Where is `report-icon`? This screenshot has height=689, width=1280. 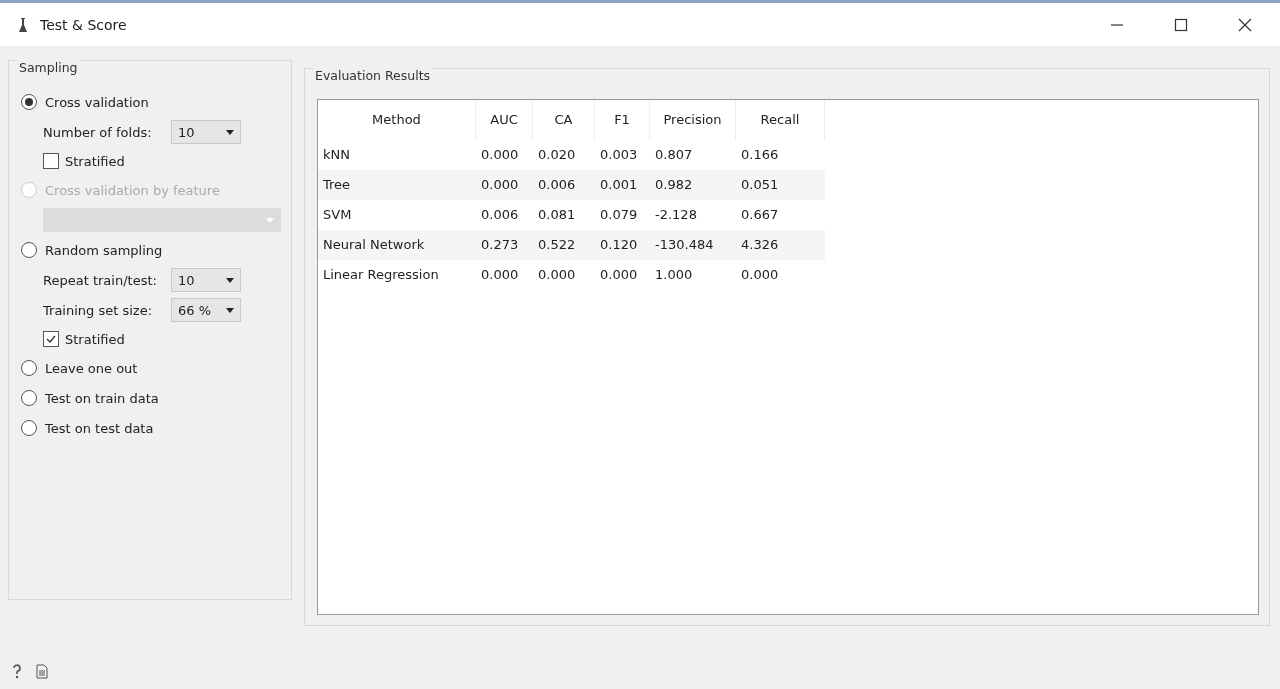
report-icon is located at coordinates (42, 671).